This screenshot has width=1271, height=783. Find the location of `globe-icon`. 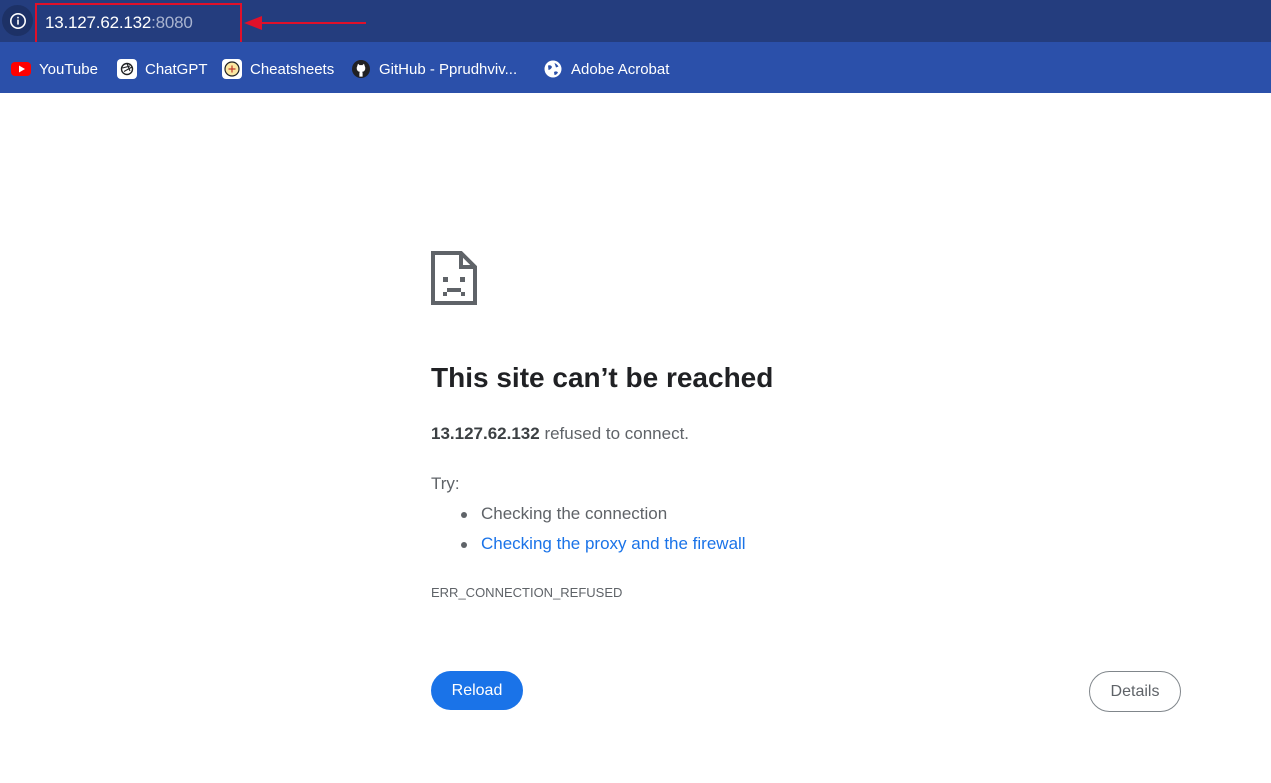

globe-icon is located at coordinates (553, 69).